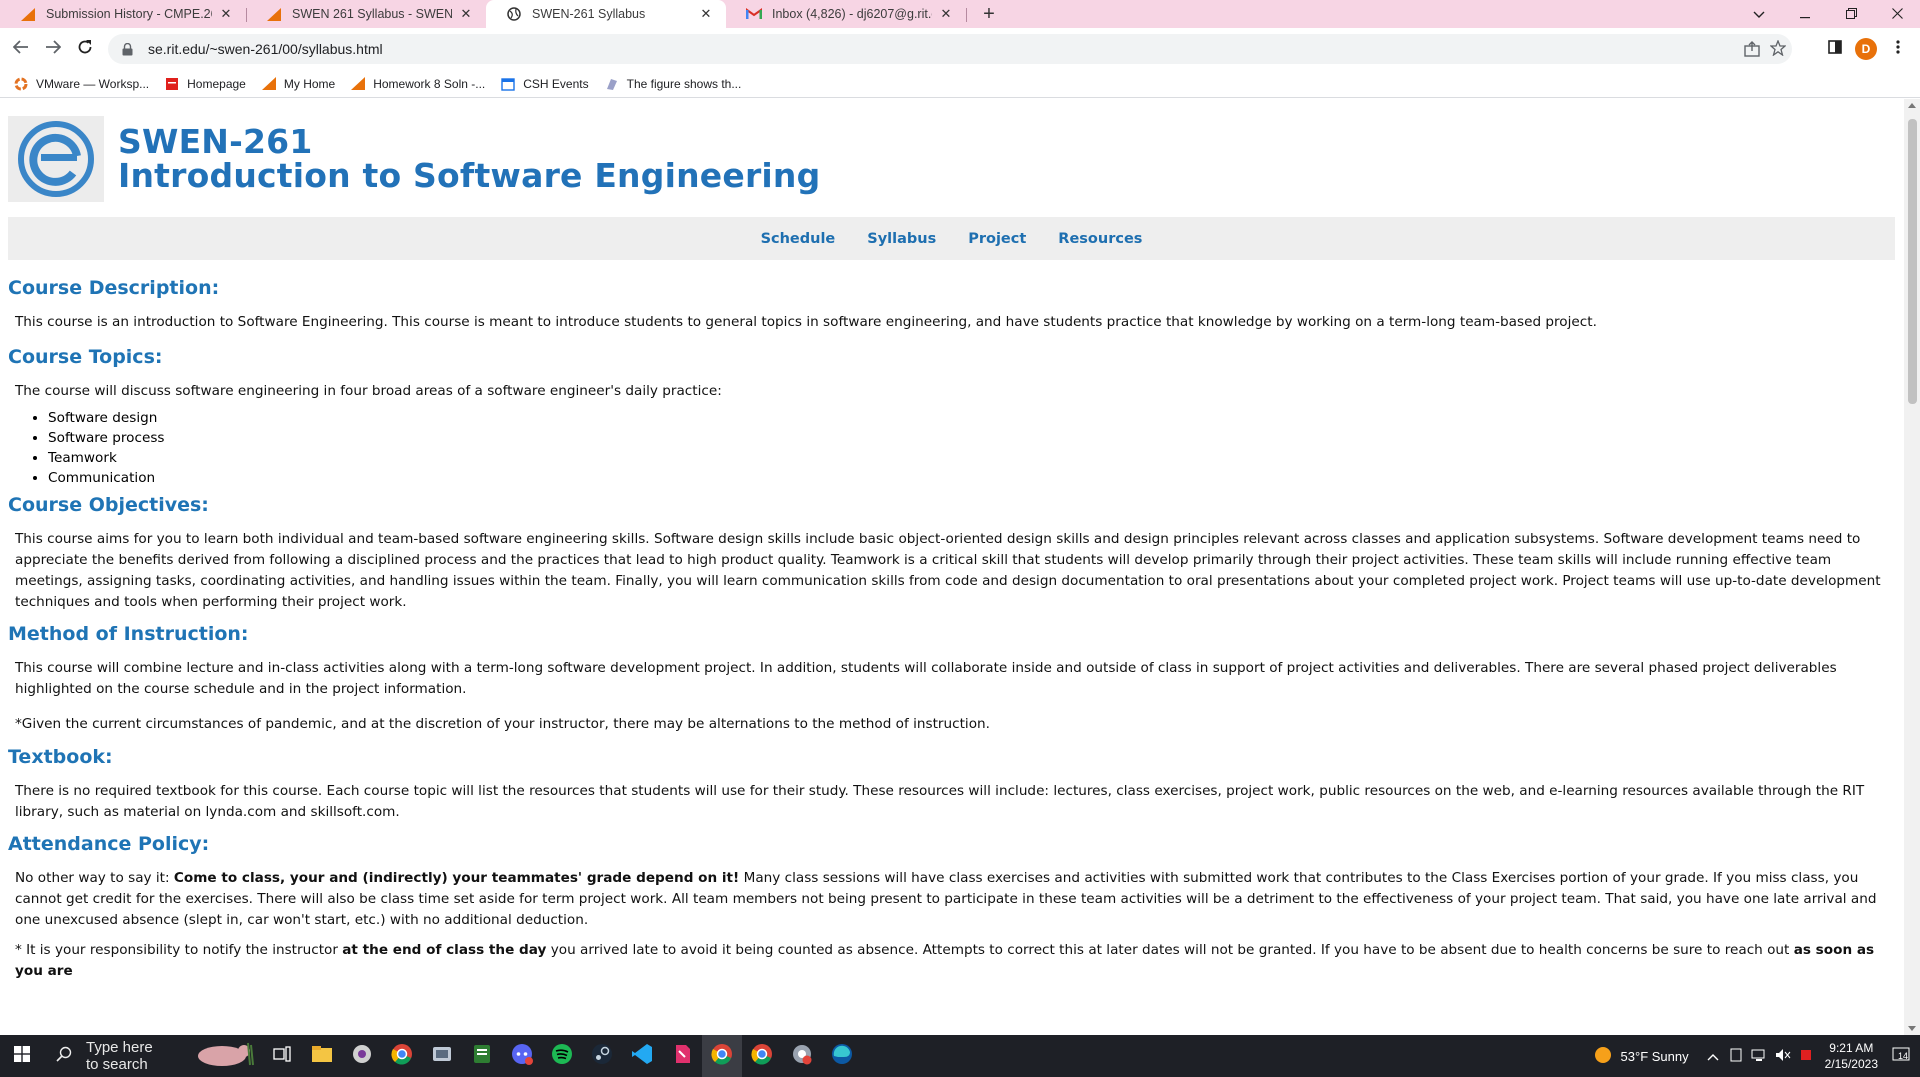  I want to click on reload-button, so click(85, 49).